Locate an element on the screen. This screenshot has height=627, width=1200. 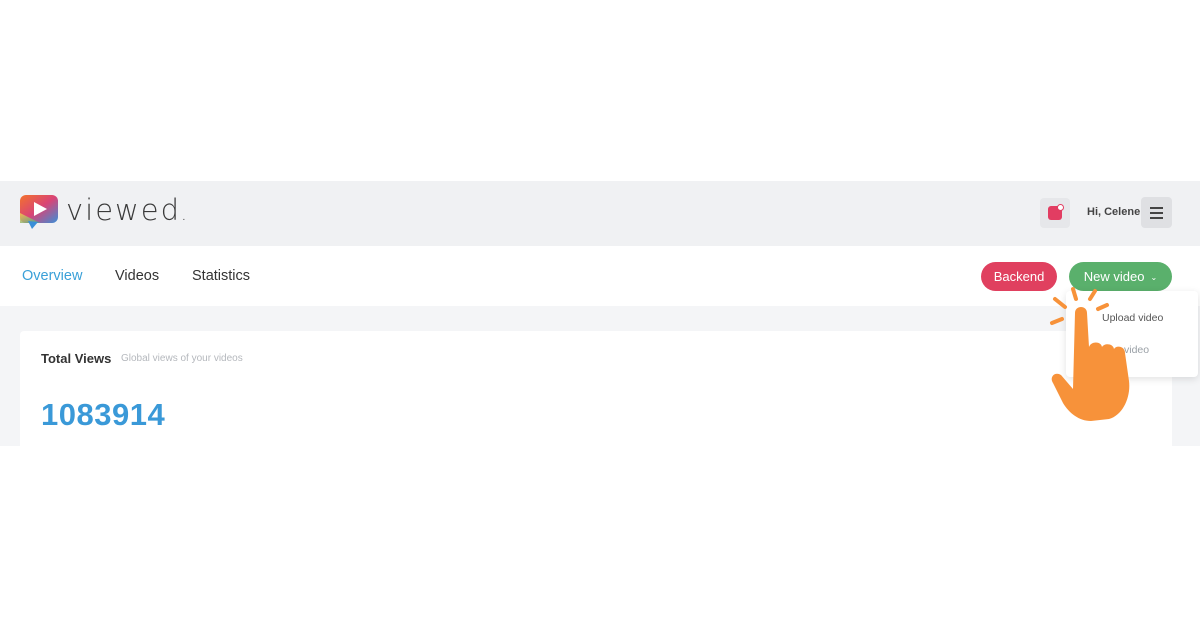
brand-logo: viewed. is located at coordinates (103, 212).